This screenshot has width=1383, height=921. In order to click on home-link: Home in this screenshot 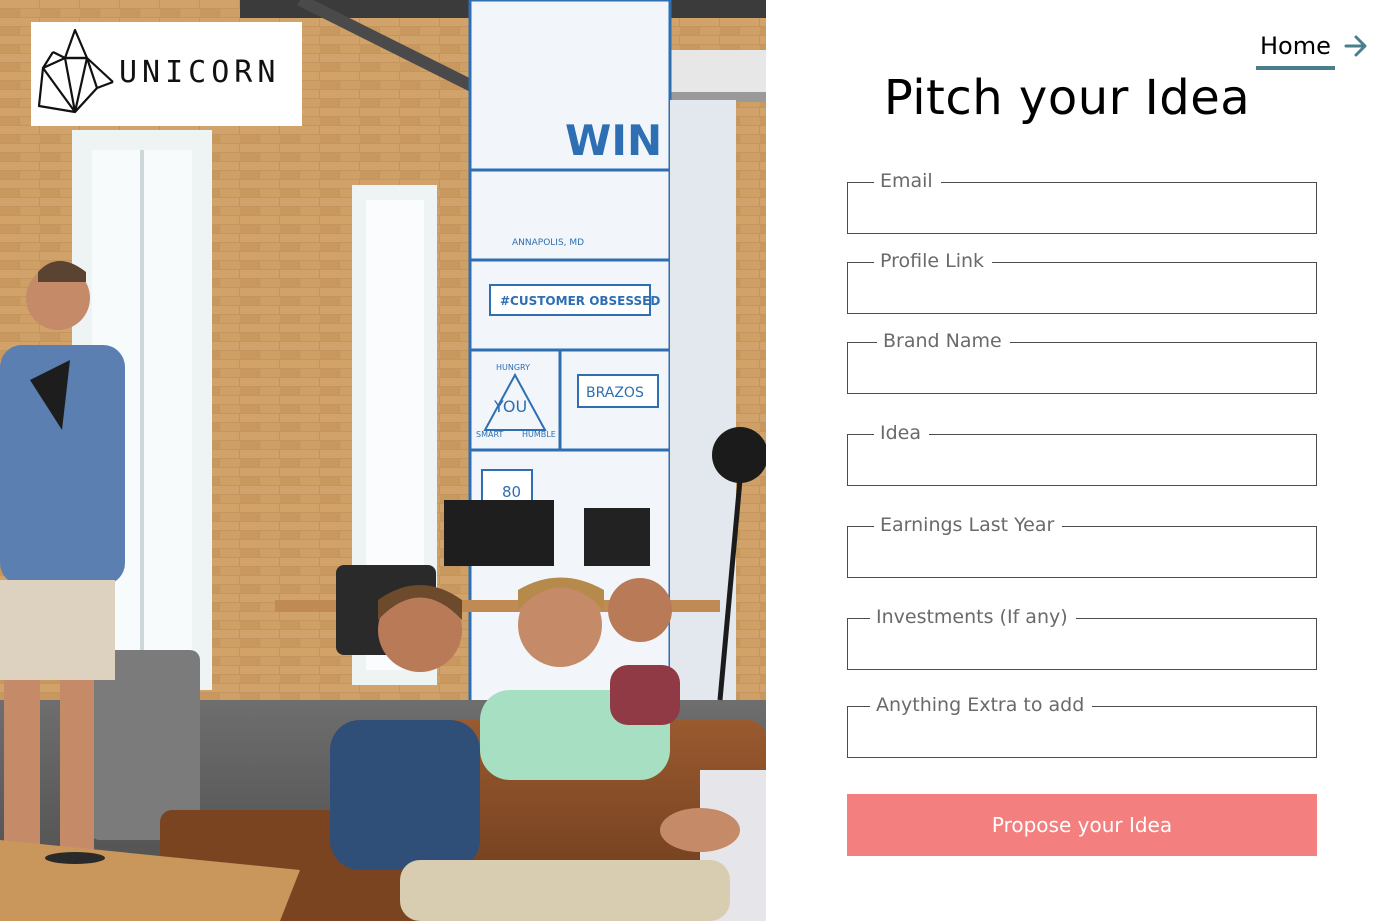, I will do `click(1312, 50)`.